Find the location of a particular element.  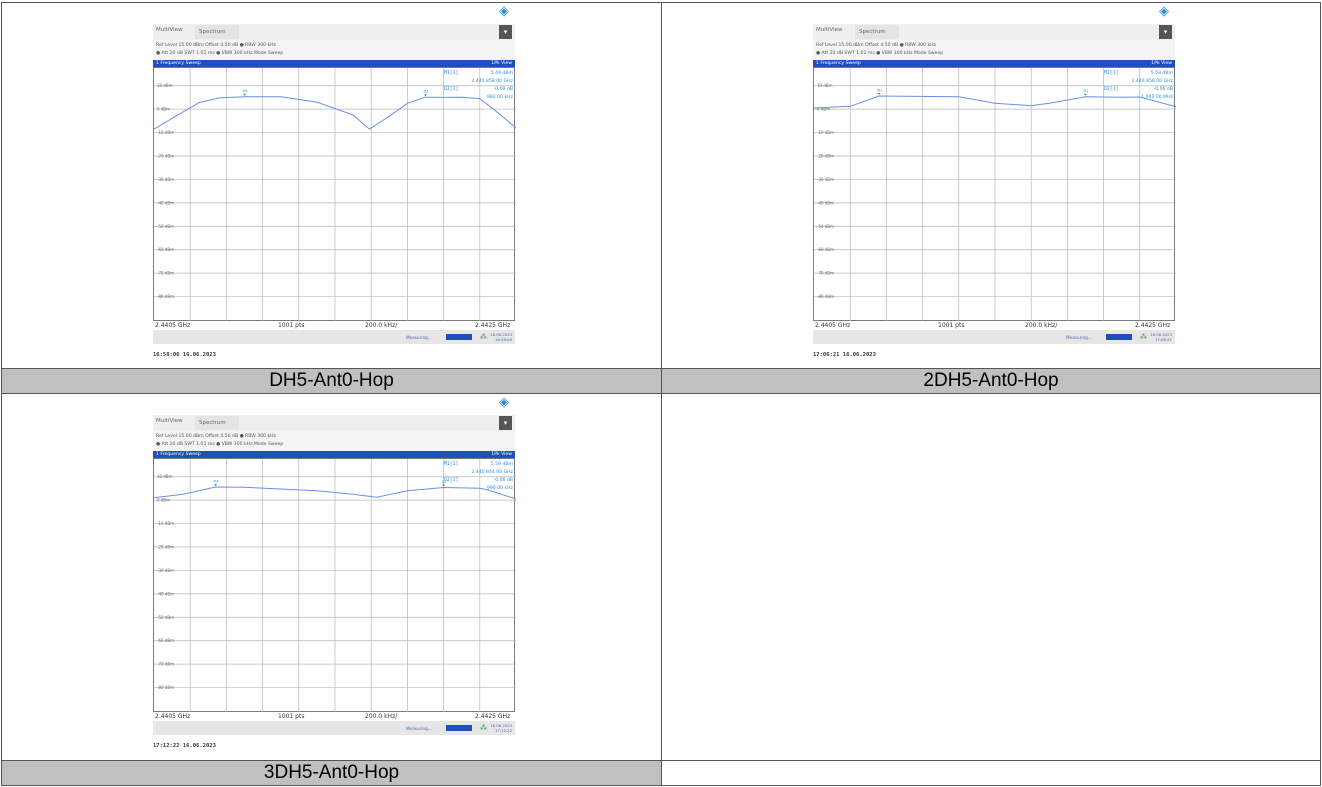

y-tick-label: -50 dBm is located at coordinates (165, 617).